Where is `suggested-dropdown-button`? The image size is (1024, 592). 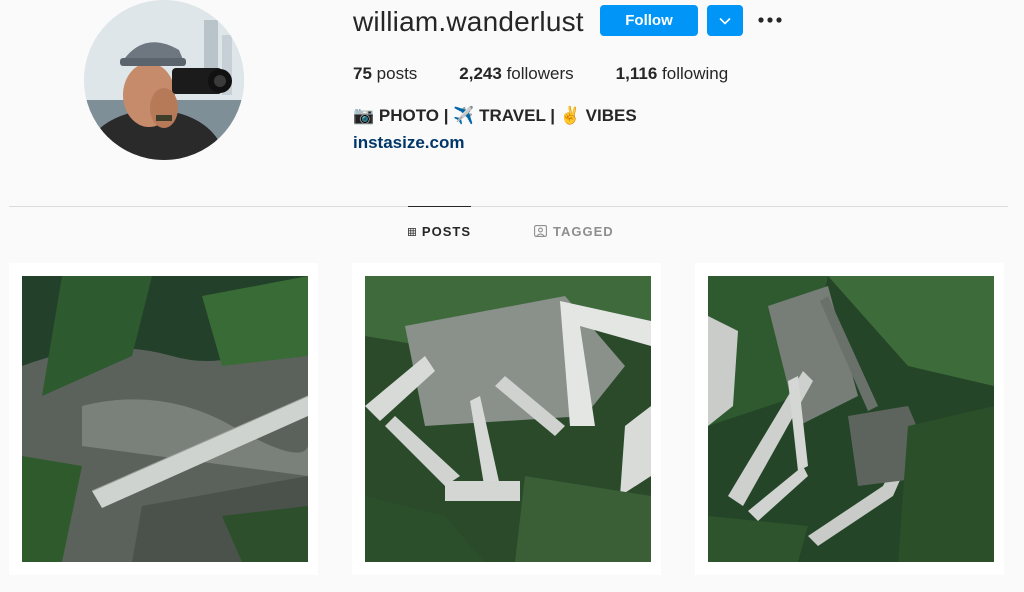 suggested-dropdown-button is located at coordinates (725, 20).